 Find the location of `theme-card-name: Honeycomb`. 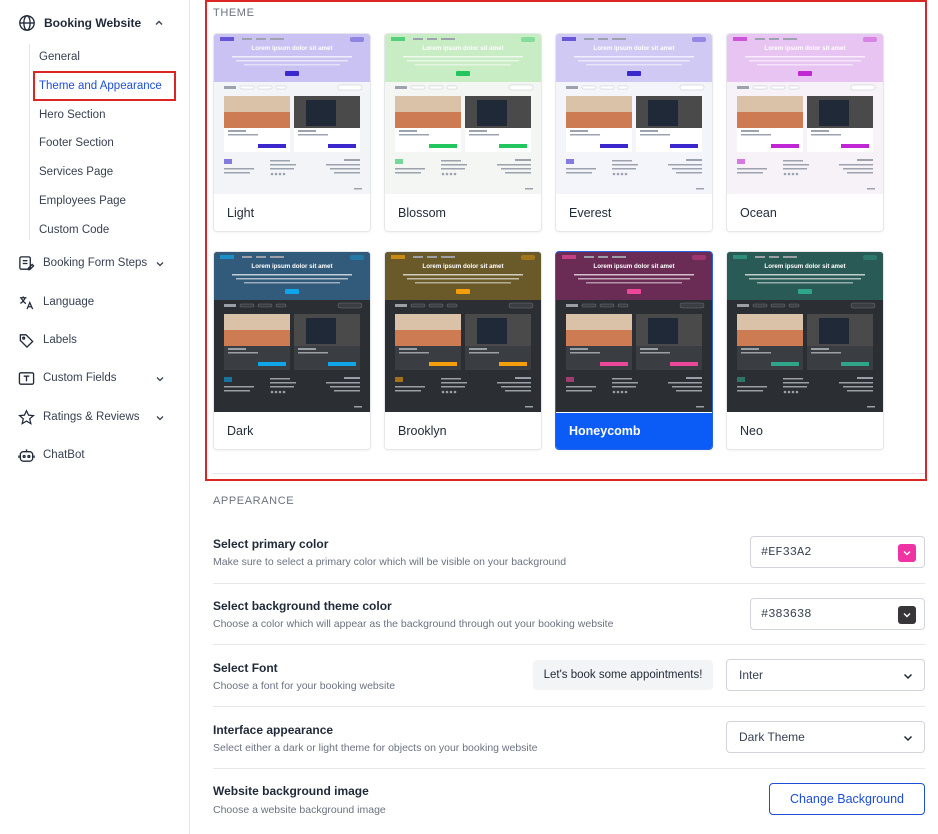

theme-card-name: Honeycomb is located at coordinates (634, 431).